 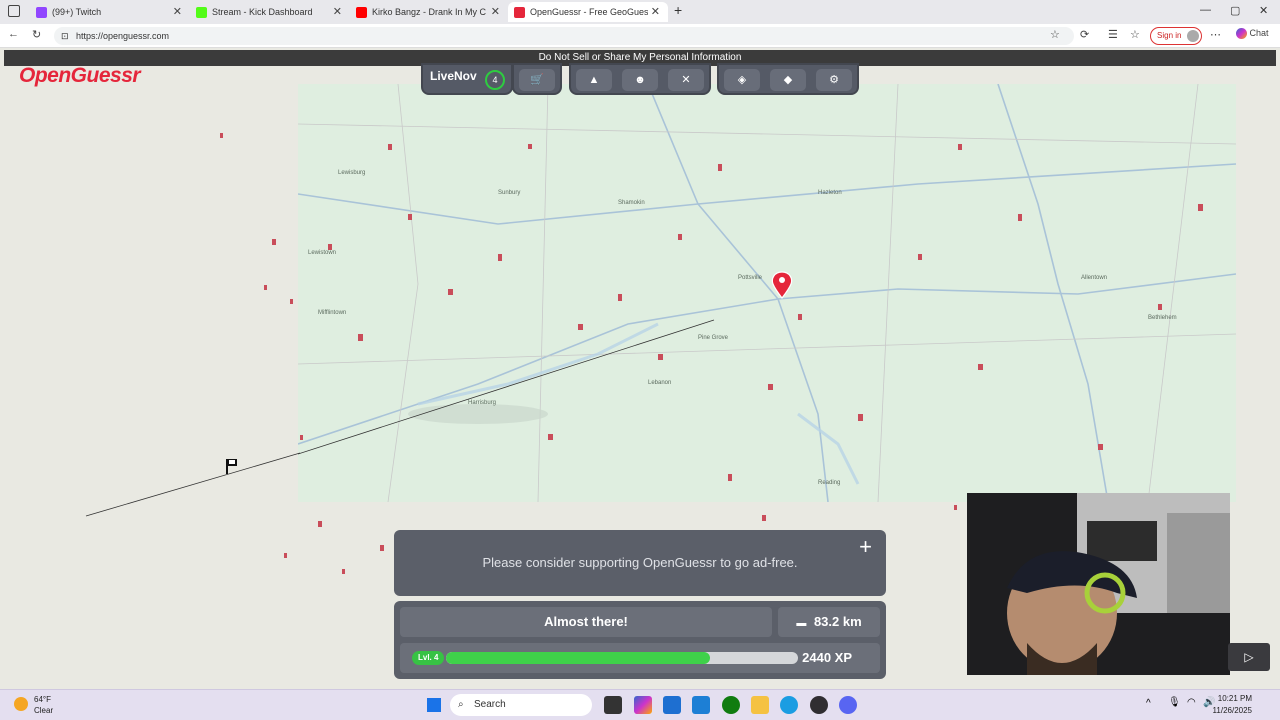 I want to click on weather-widget: 64°F Clear, so click(x=43, y=705).